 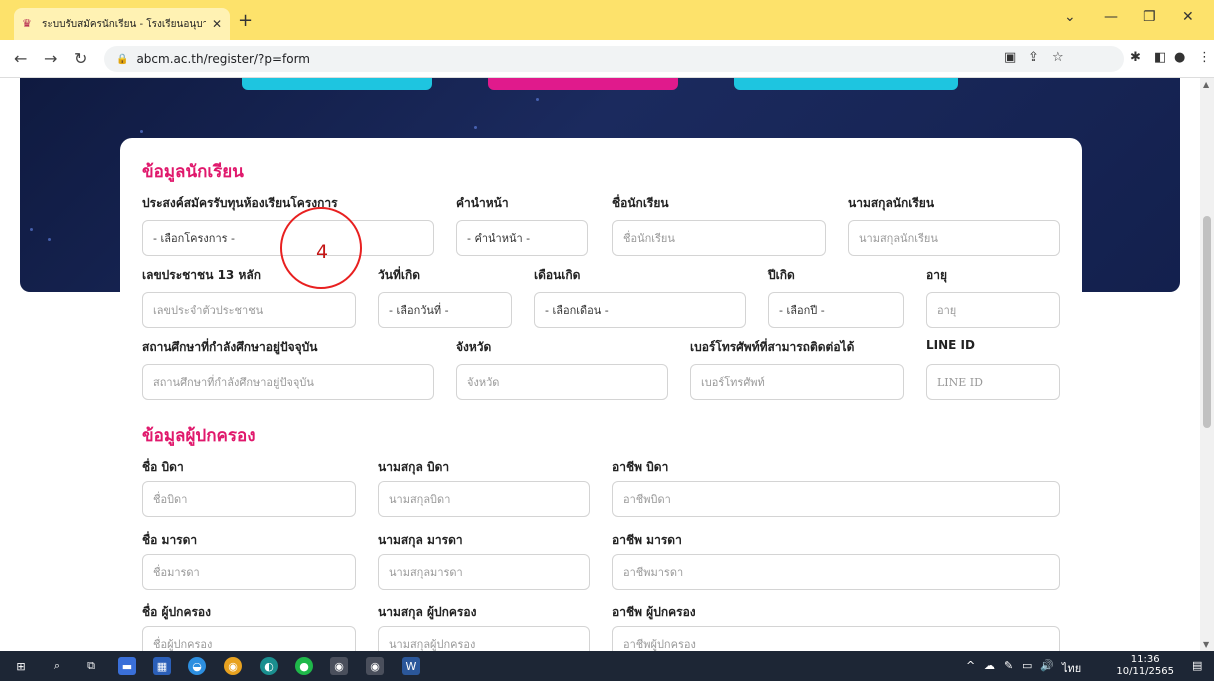 What do you see at coordinates (1206, 644) in the screenshot?
I see `scroll-down-icon: ▼` at bounding box center [1206, 644].